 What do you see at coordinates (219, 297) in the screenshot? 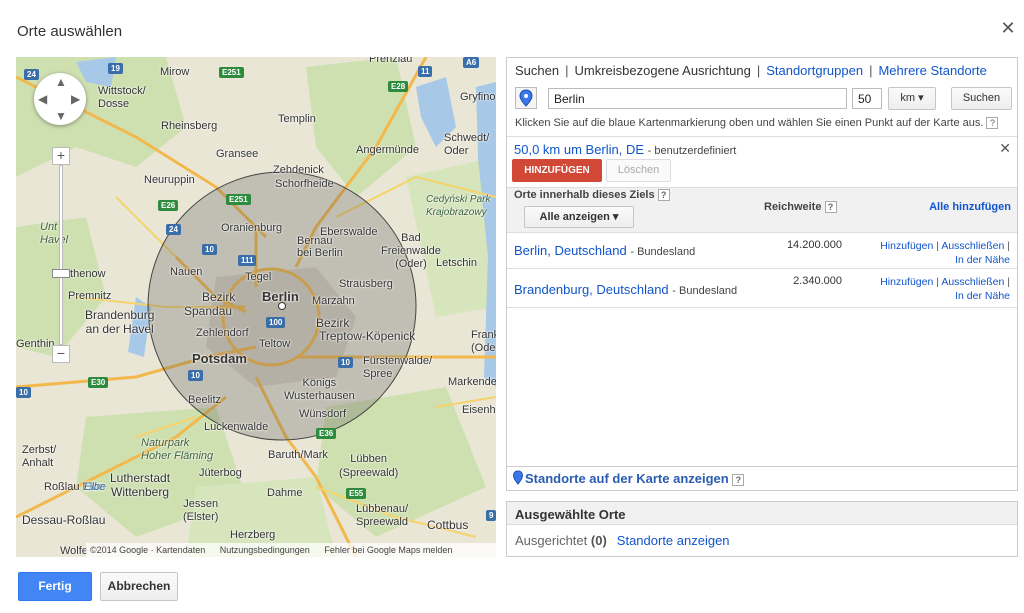
I see `map-label-bezirk-w: Bezirk` at bounding box center [219, 297].